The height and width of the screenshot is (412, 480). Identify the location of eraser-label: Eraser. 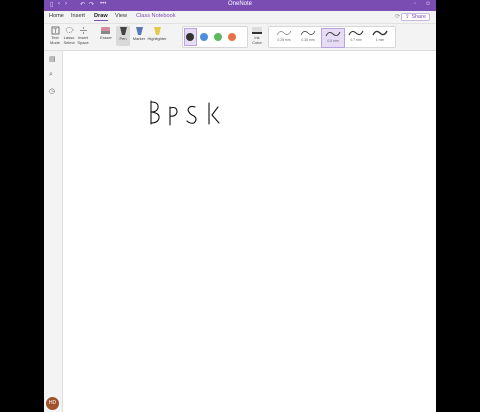
(106, 37).